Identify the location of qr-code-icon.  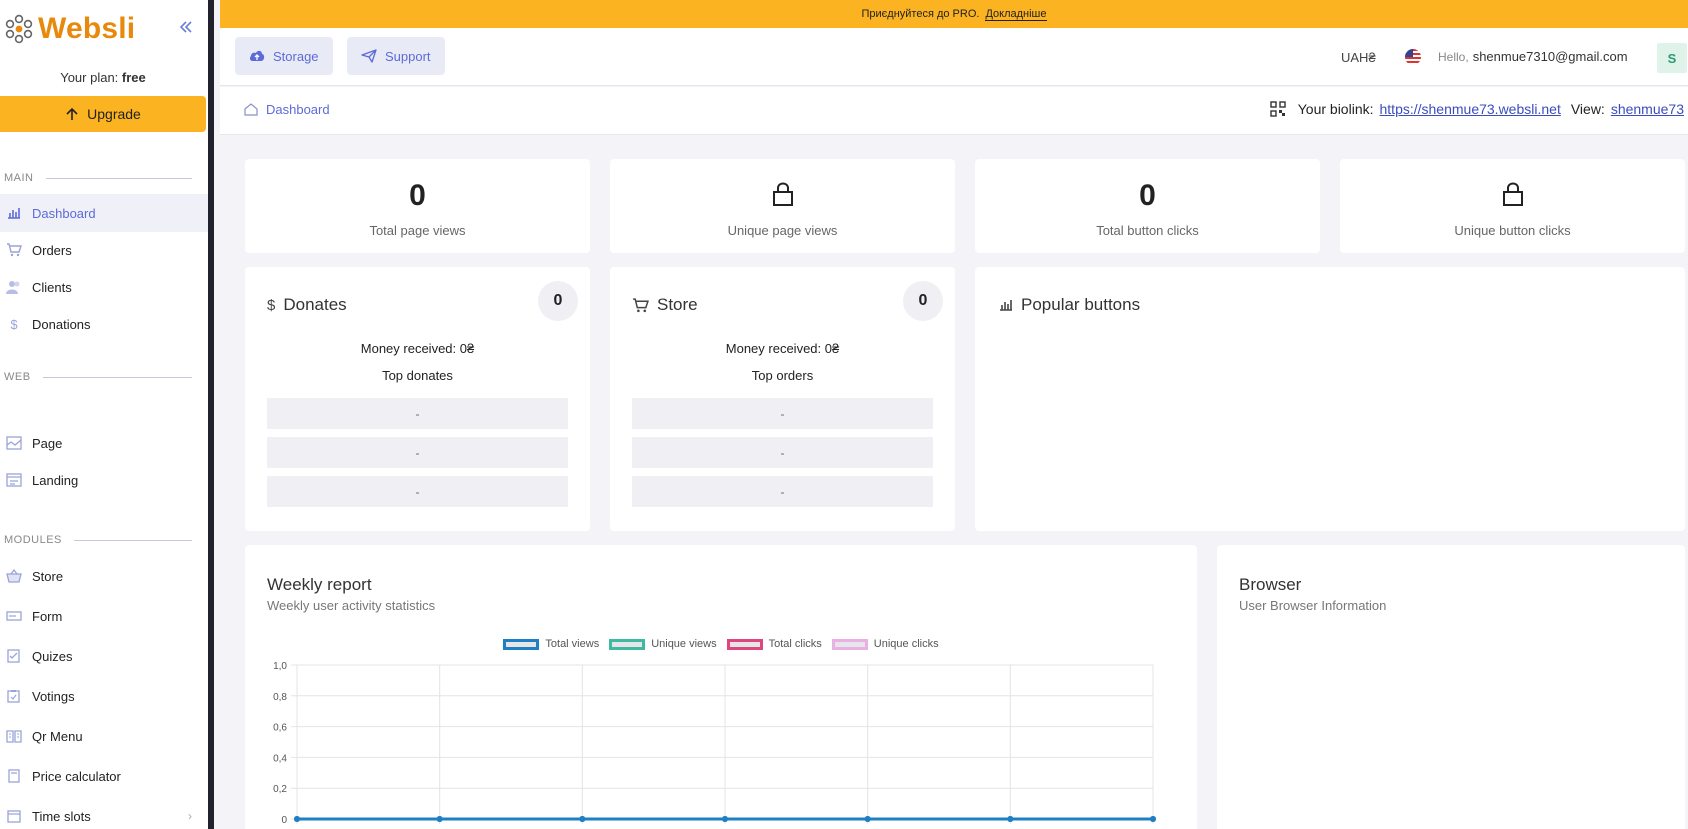
(1278, 109).